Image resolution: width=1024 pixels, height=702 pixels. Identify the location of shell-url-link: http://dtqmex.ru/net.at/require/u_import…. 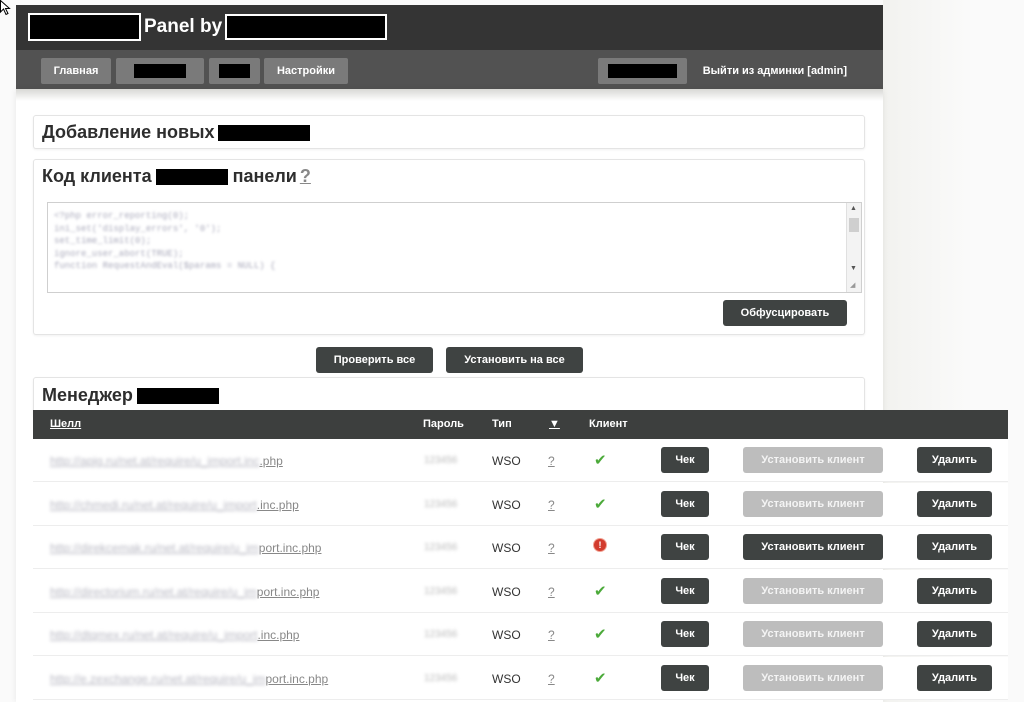
(174, 635).